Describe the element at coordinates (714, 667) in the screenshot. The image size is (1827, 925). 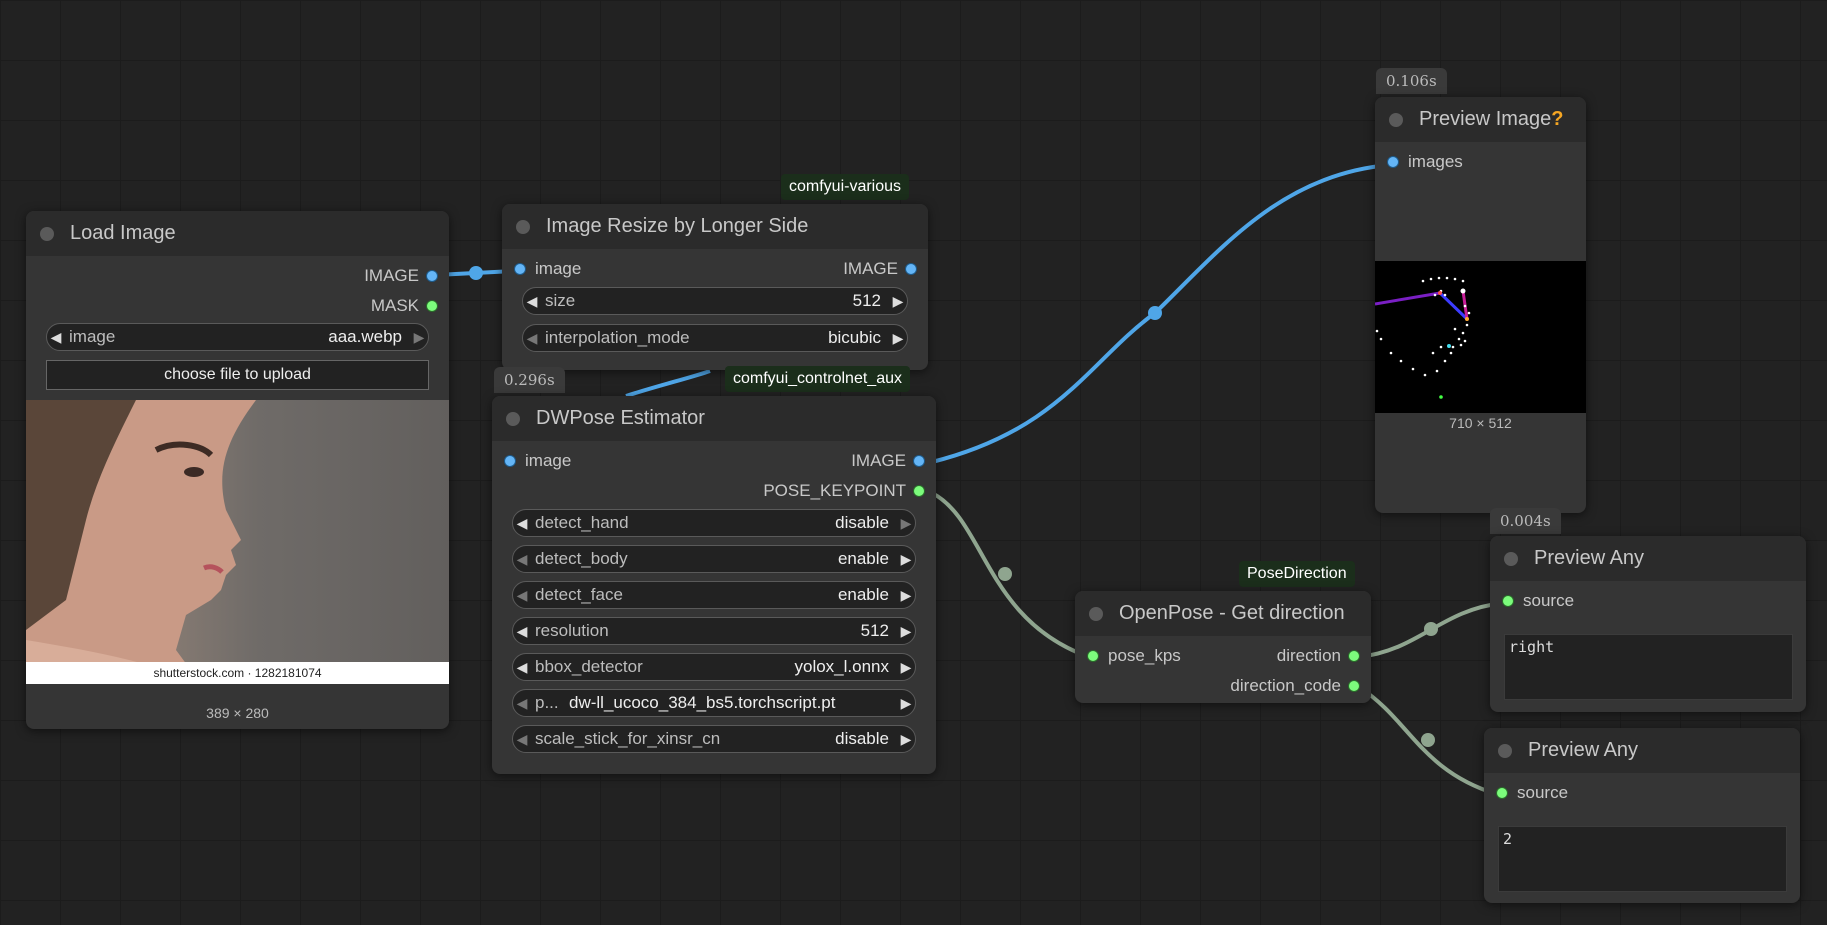
I see `widget-bbox-detector: ◀ bbox_detector yolox_l.onnx ▶` at that location.